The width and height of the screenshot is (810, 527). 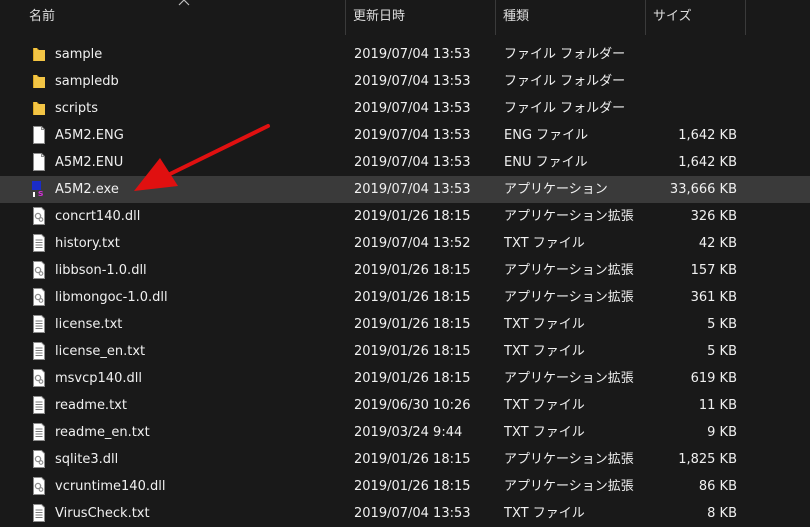 What do you see at coordinates (79, 54) in the screenshot?
I see `file-name: sample` at bounding box center [79, 54].